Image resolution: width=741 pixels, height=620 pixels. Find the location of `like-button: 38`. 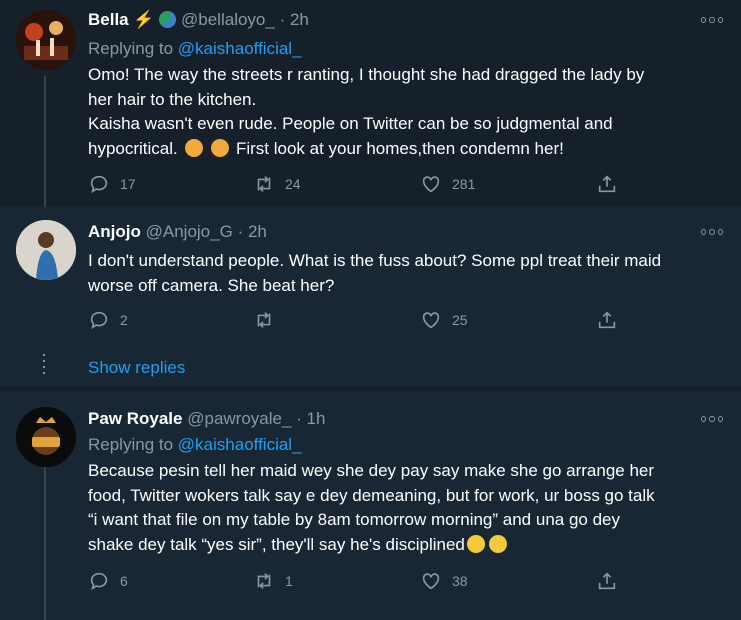

like-button: 38 is located at coordinates (444, 581).